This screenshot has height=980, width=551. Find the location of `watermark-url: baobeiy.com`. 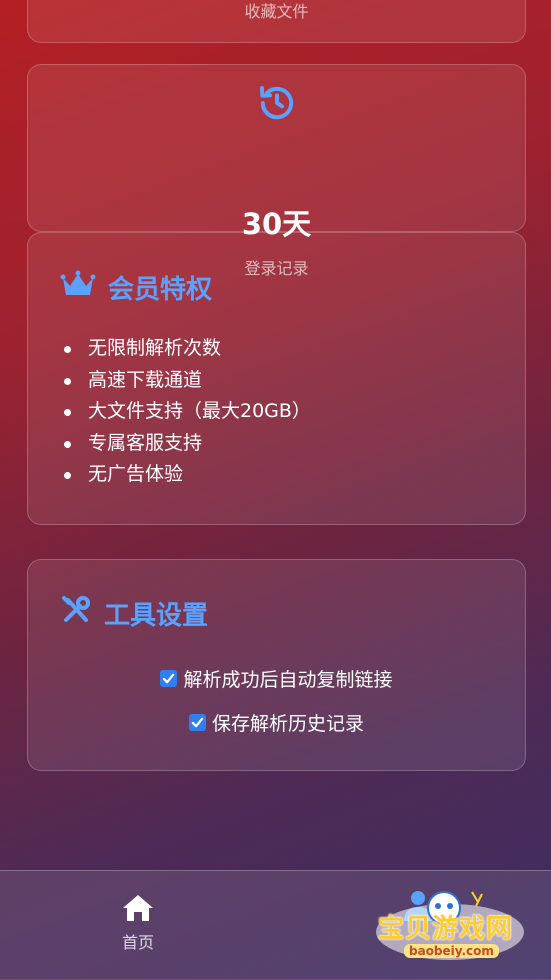

watermark-url: baobeiy.com is located at coordinates (451, 951).